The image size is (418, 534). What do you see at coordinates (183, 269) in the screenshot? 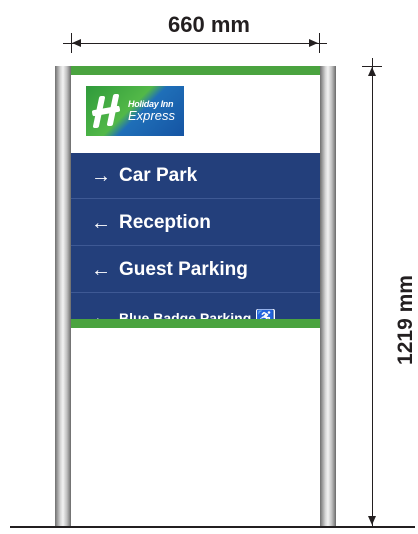
I see `sign-row-label: Guest Parking` at bounding box center [183, 269].